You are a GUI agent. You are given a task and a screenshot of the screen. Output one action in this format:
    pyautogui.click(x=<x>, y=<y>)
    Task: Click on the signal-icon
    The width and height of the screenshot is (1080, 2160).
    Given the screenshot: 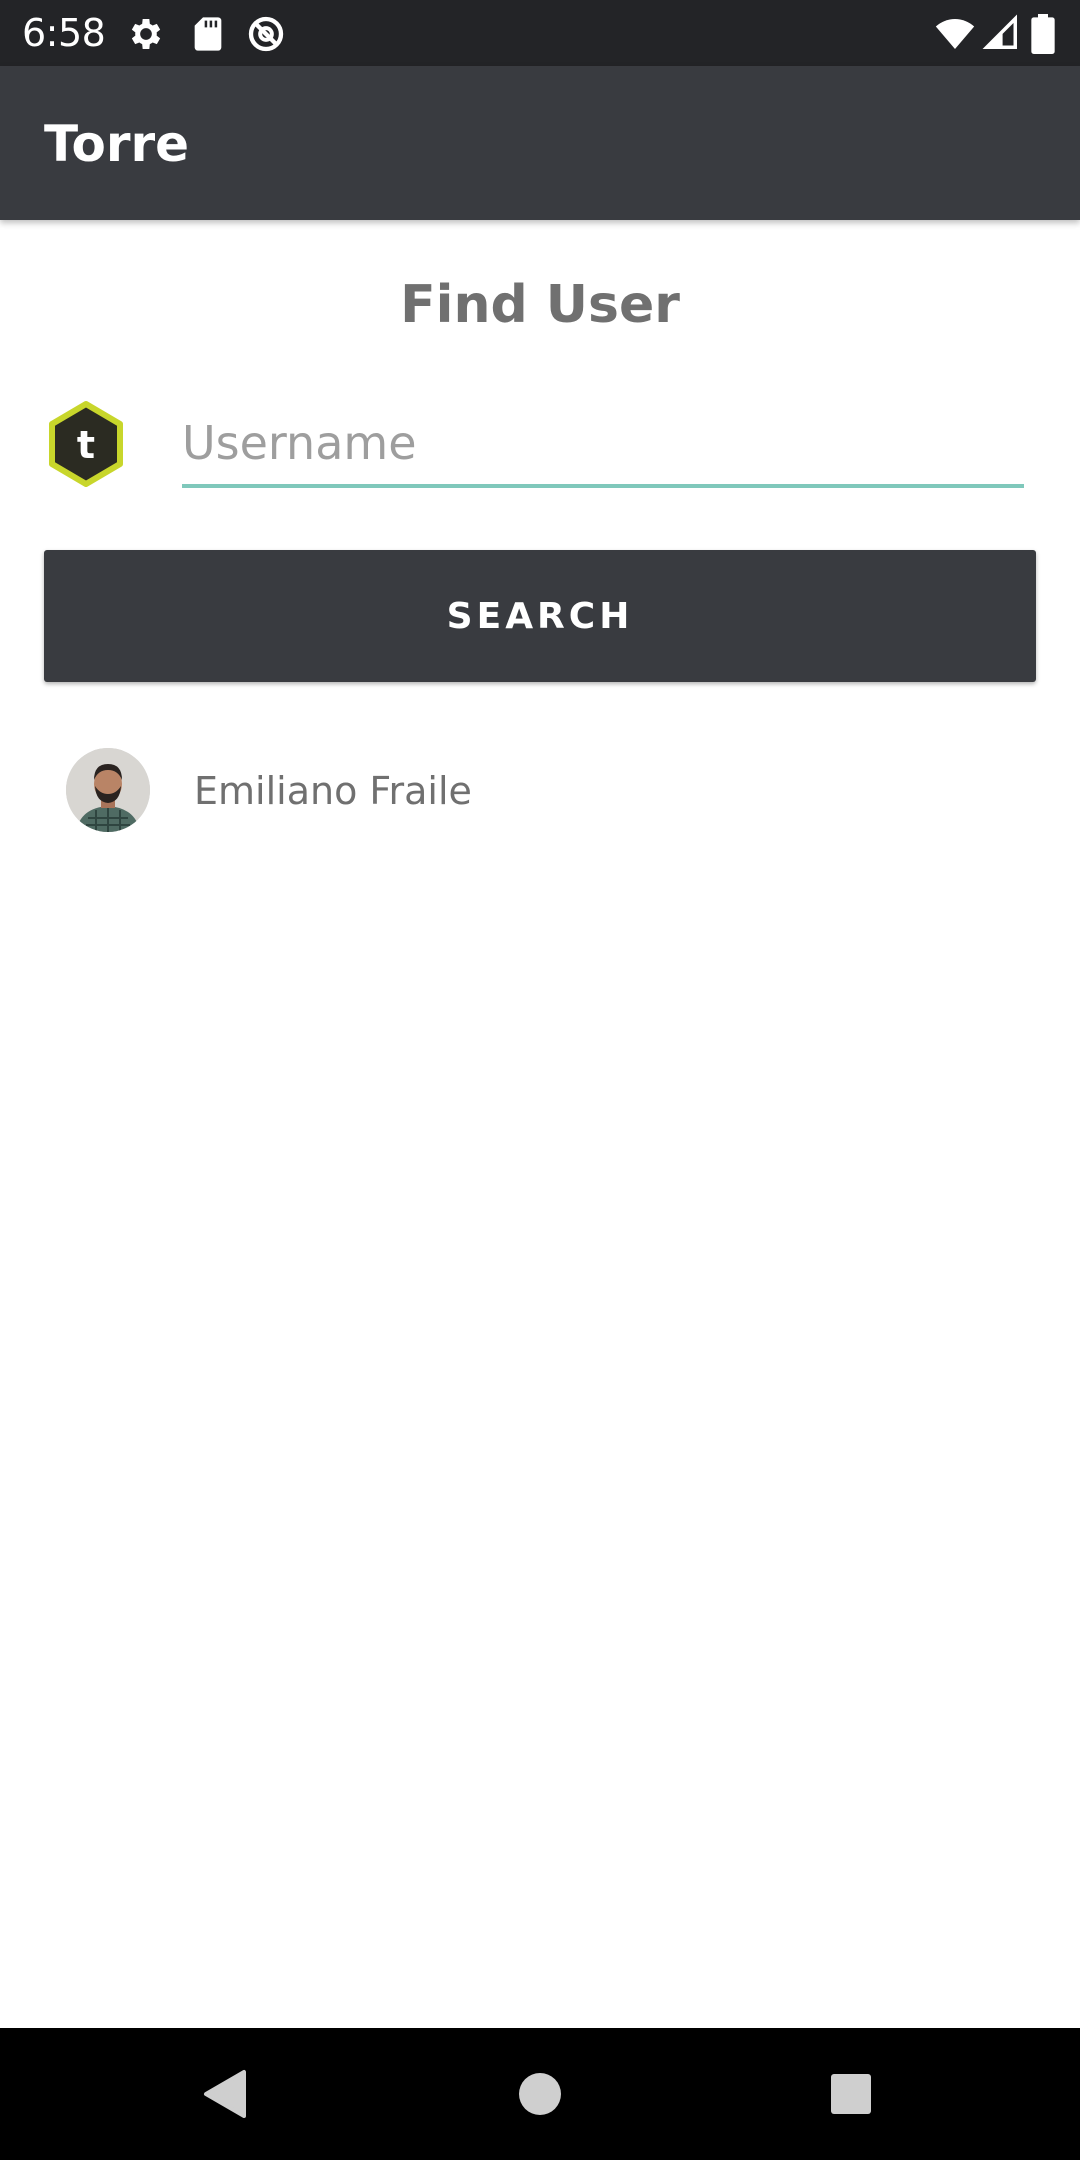 What is the action you would take?
    pyautogui.click(x=1002, y=34)
    